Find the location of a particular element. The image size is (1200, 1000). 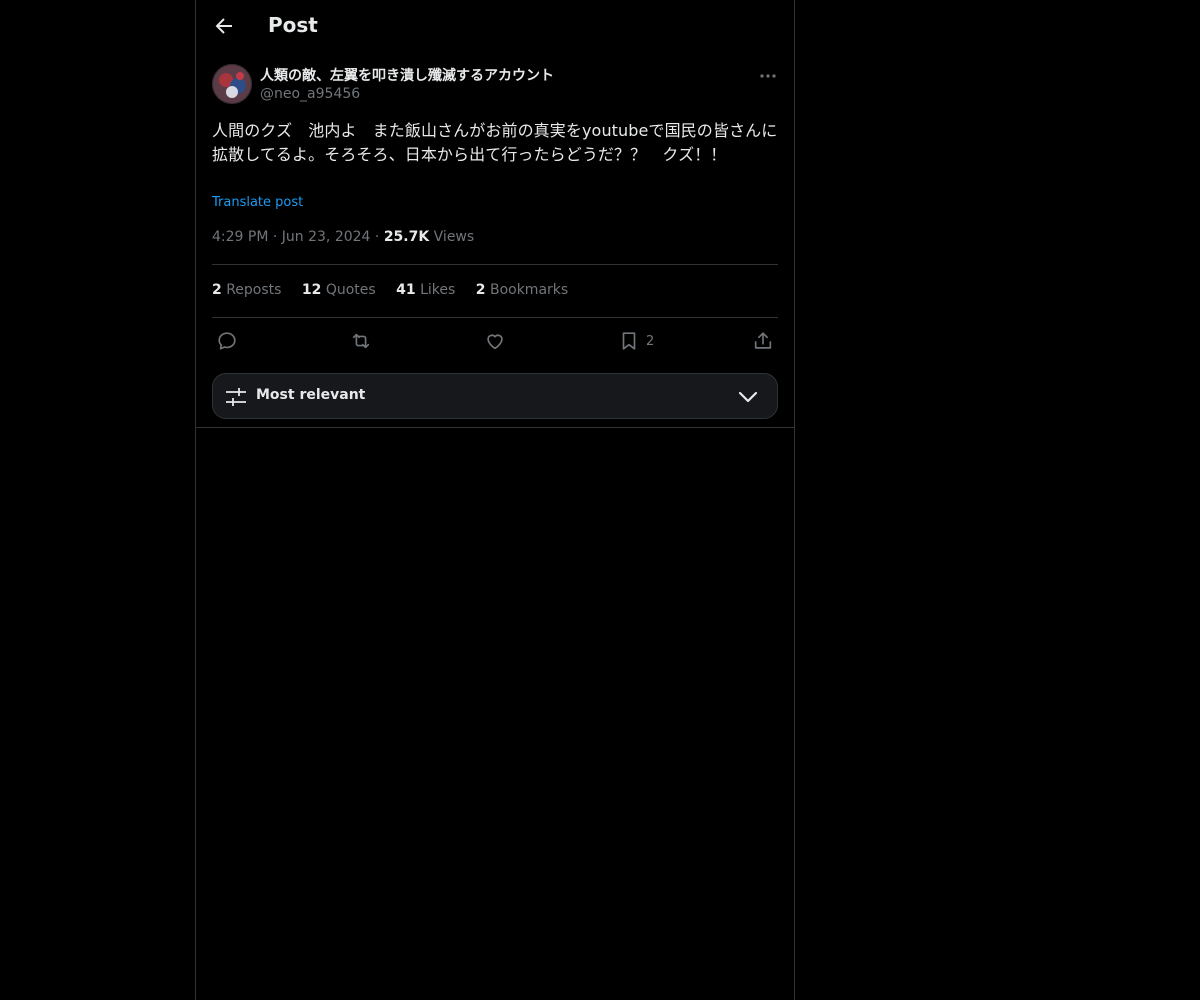

share-icon is located at coordinates (763, 340).